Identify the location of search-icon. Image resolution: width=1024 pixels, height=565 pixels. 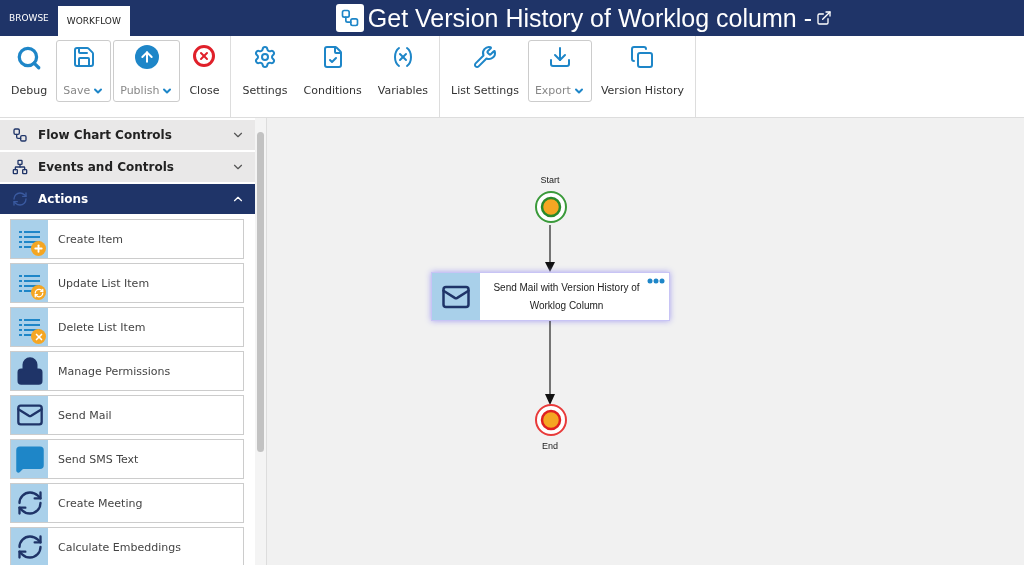
(29, 58).